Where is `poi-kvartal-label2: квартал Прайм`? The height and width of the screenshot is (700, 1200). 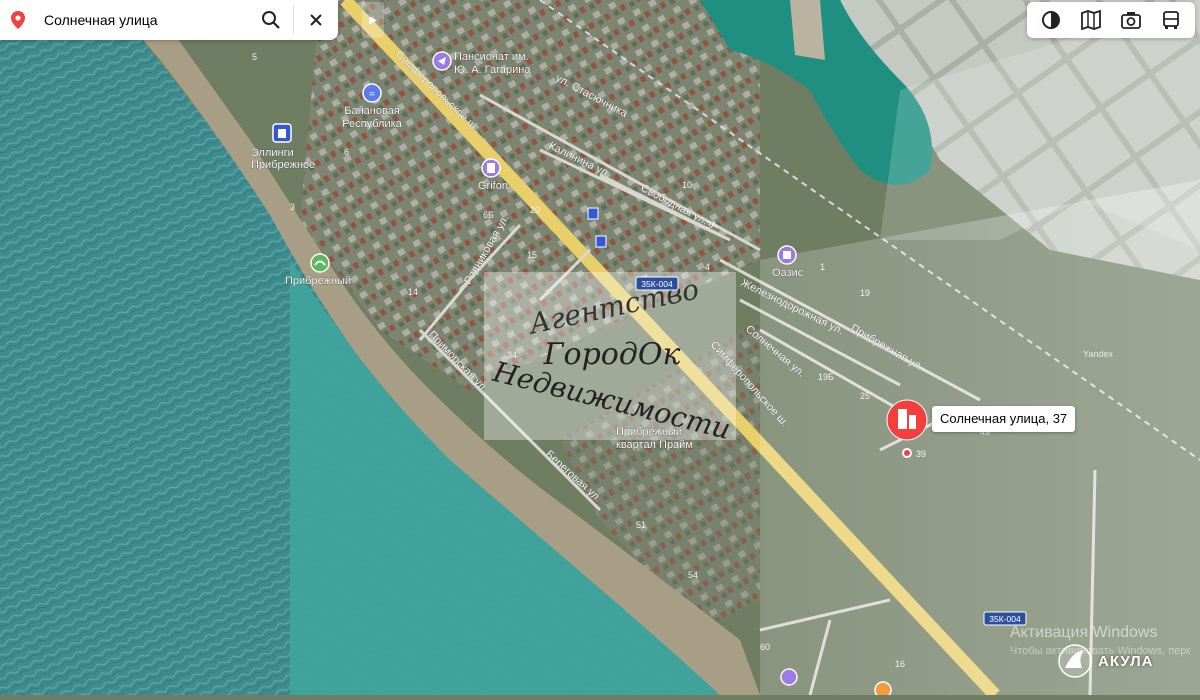 poi-kvartal-label2: квартал Прайм is located at coordinates (654, 445).